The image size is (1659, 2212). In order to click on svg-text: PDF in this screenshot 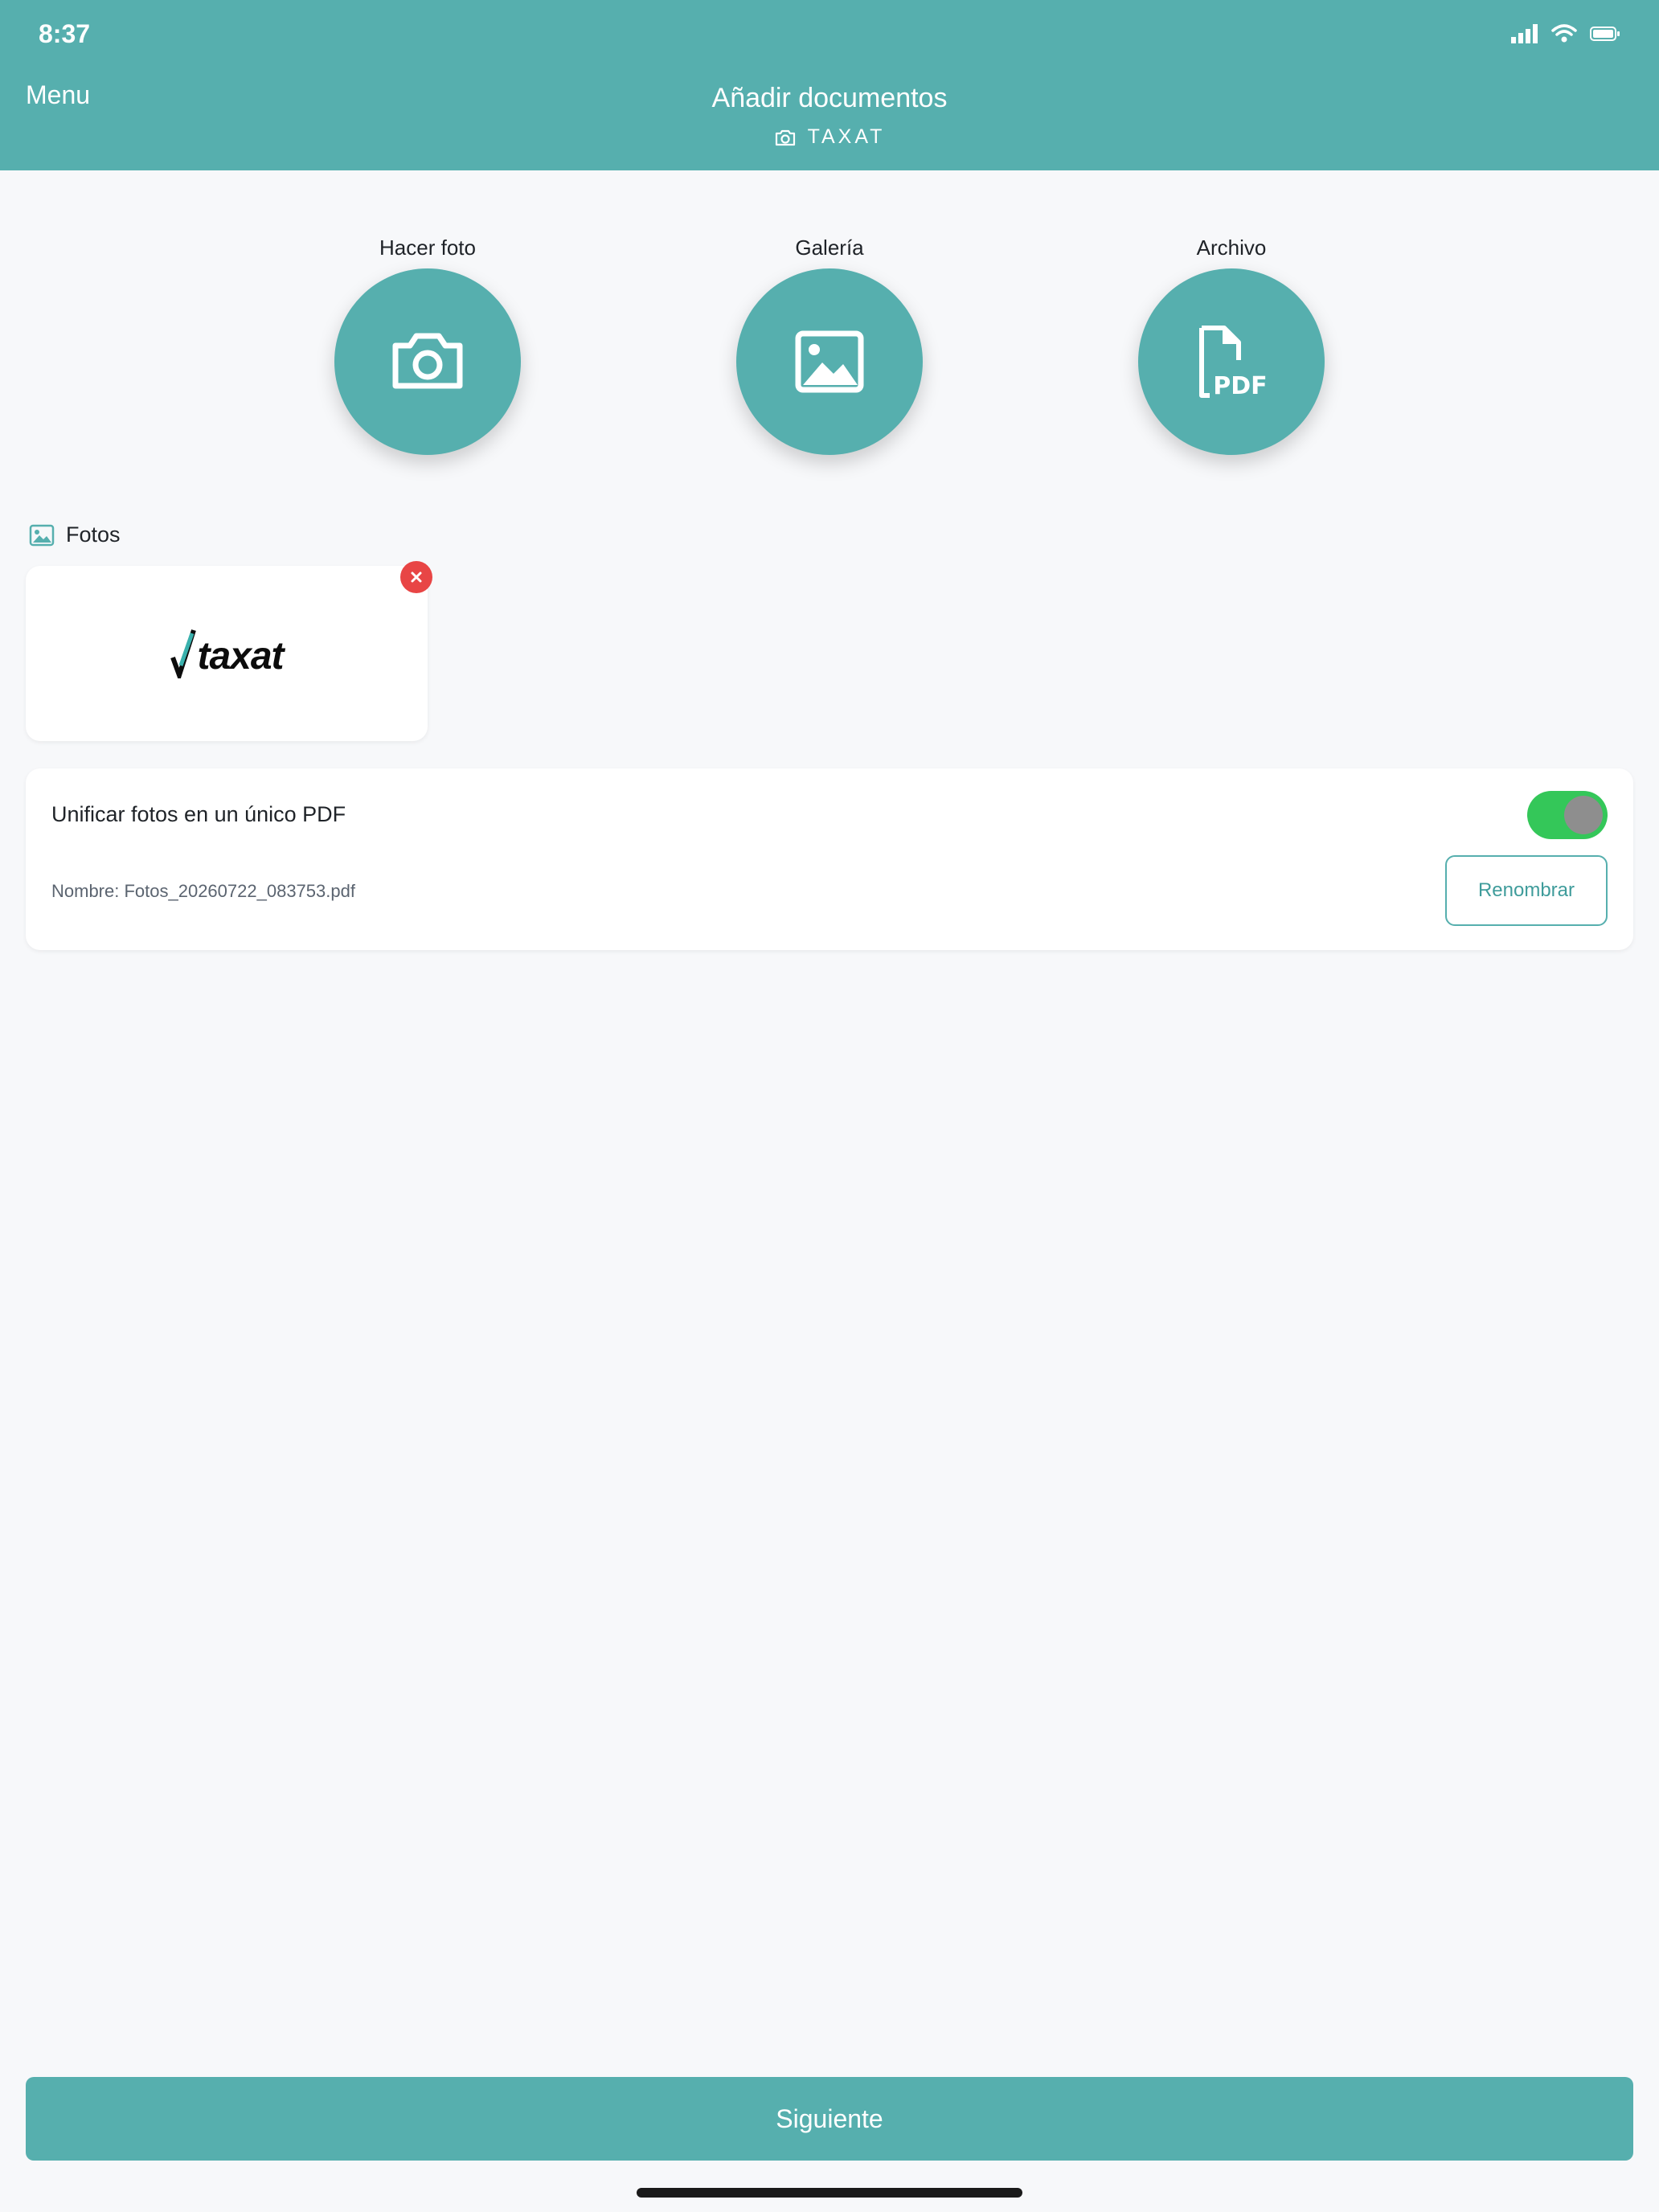, I will do `click(1240, 385)`.